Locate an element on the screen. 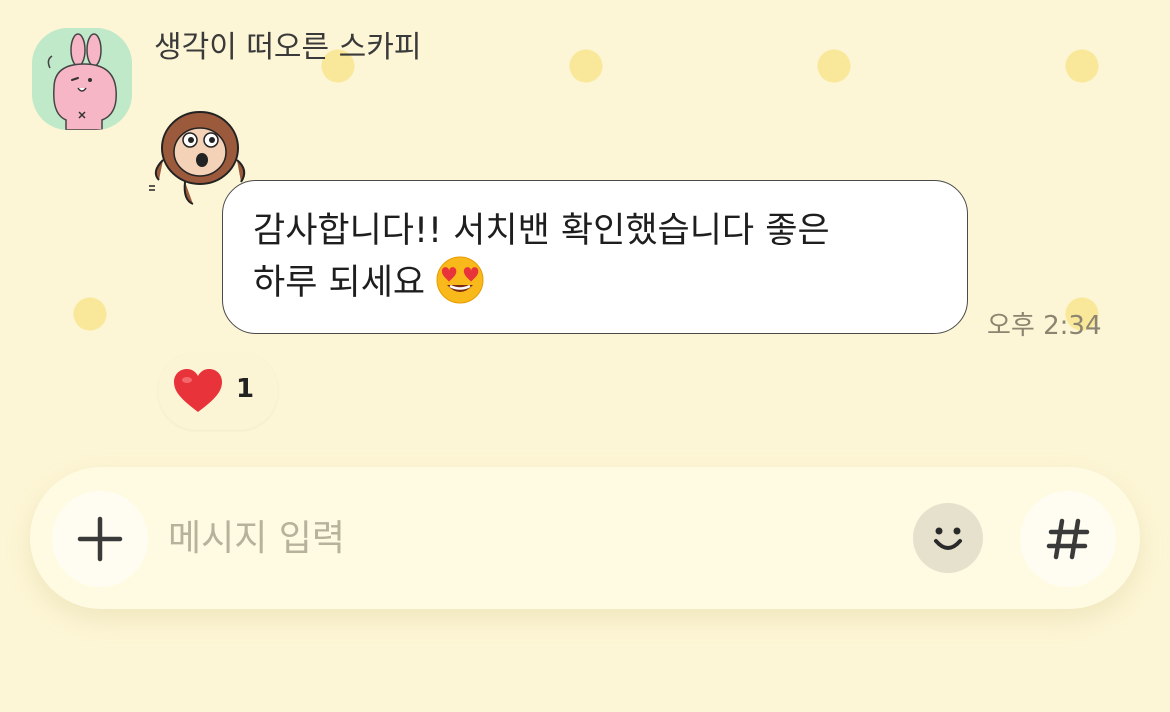 The image size is (1170, 712). sender-avatar is located at coordinates (82, 79).